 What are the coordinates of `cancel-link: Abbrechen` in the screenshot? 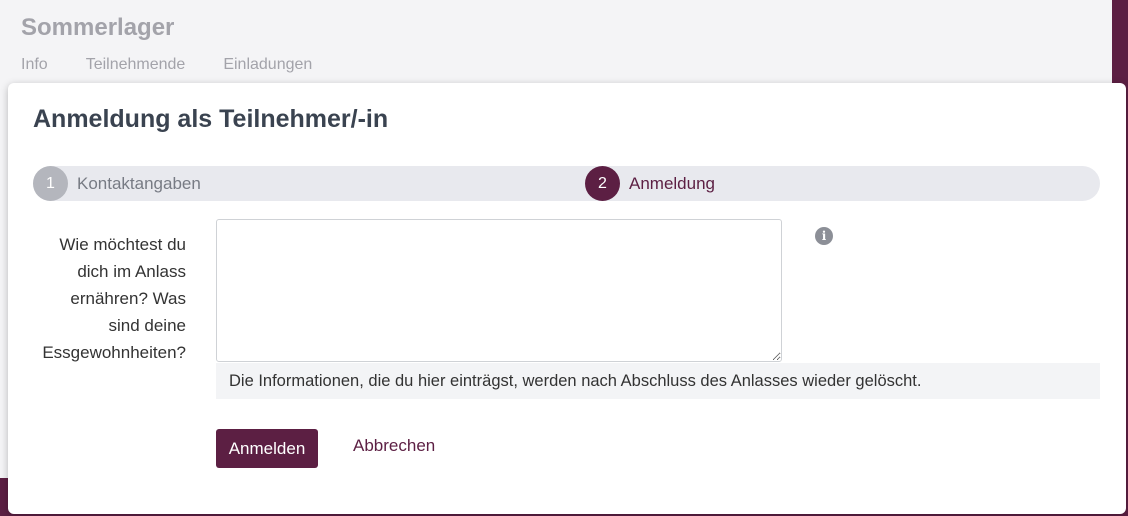 It's located at (394, 446).